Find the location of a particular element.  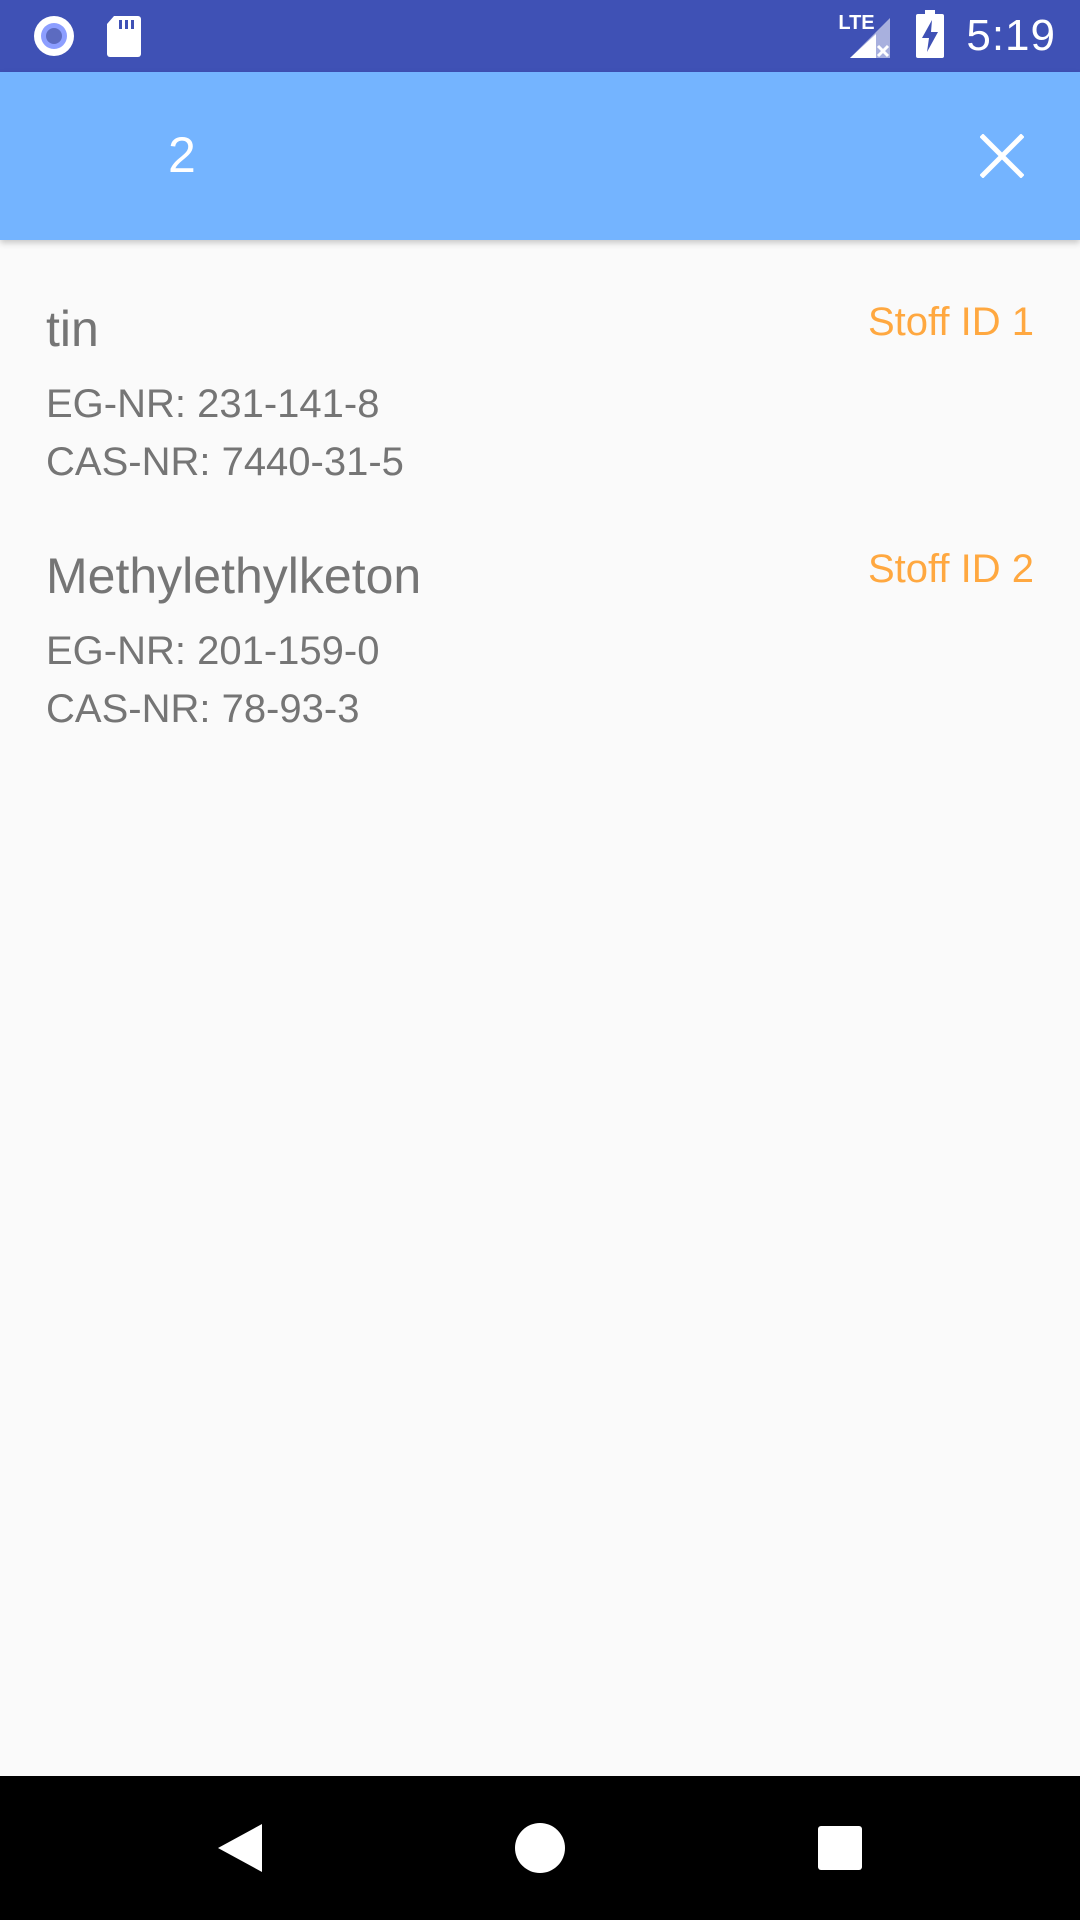

signal-icon: LTE is located at coordinates (866, 36).